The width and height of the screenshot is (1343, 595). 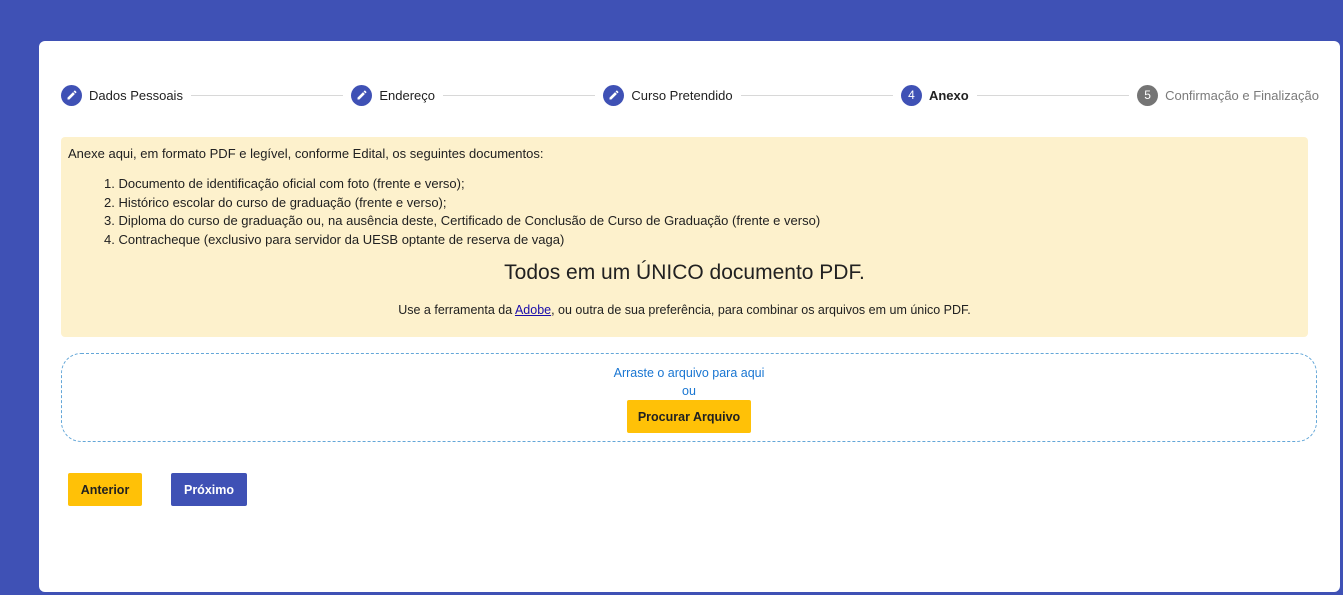 I want to click on previous-button: Anterior, so click(x=105, y=489).